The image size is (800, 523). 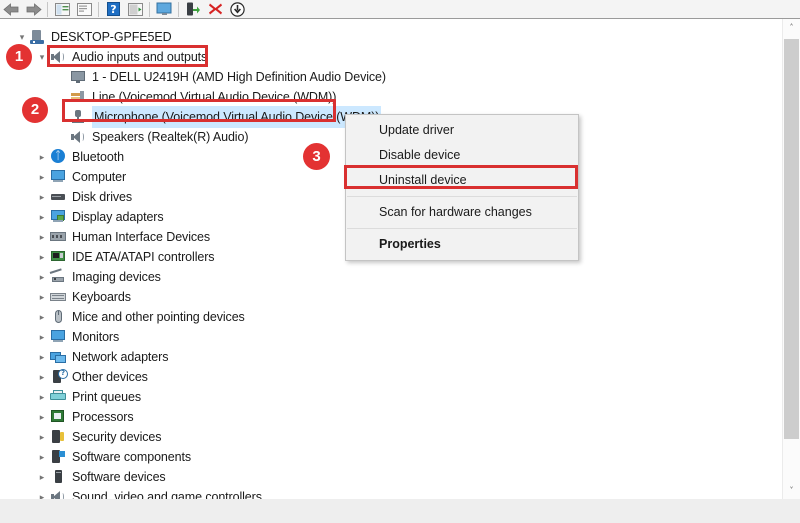 I want to click on bluetooth-icon: ᛏ, so click(x=58, y=157).